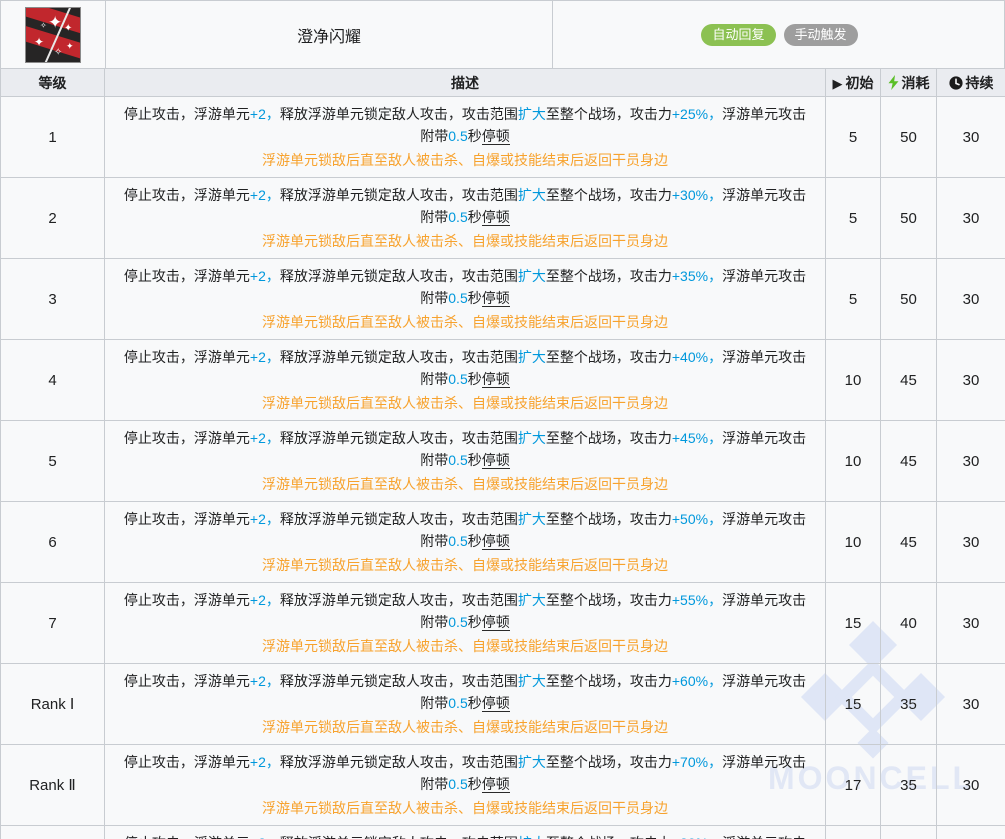 This screenshot has height=839, width=1005. I want to click on sp-cost-value: 40, so click(908, 623).